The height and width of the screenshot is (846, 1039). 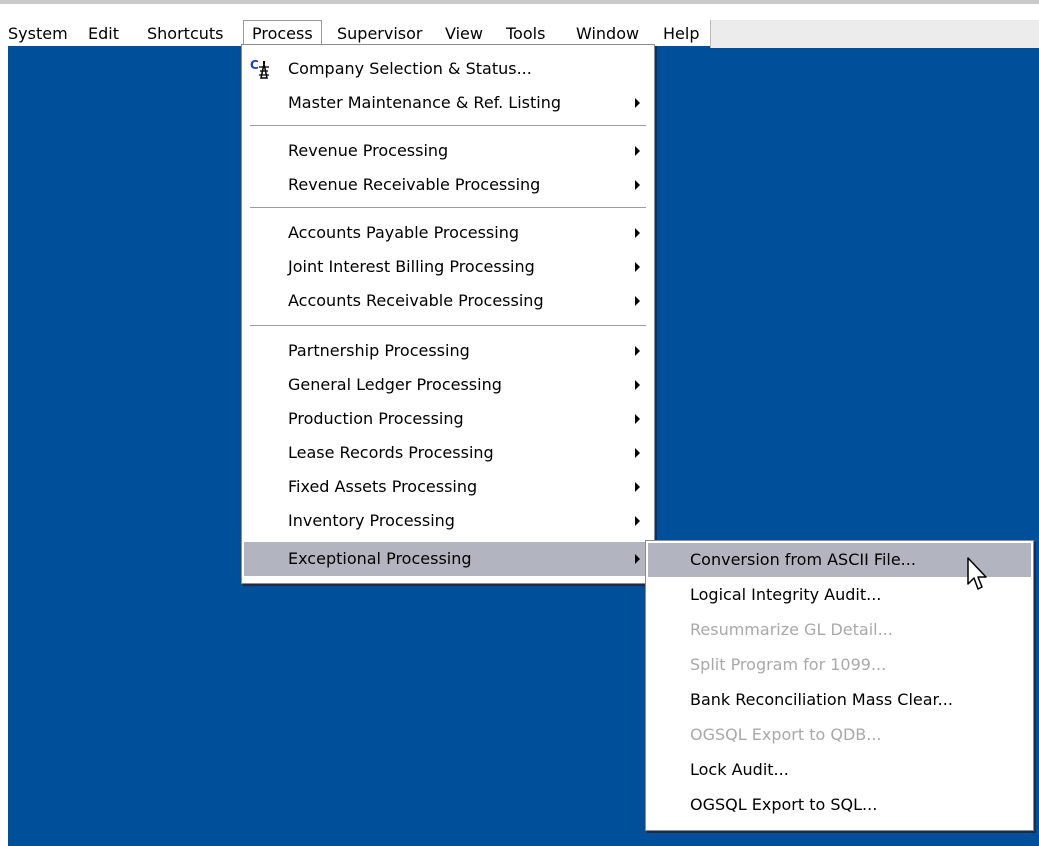 I want to click on mouse-pointer-icon, so click(x=977, y=573).